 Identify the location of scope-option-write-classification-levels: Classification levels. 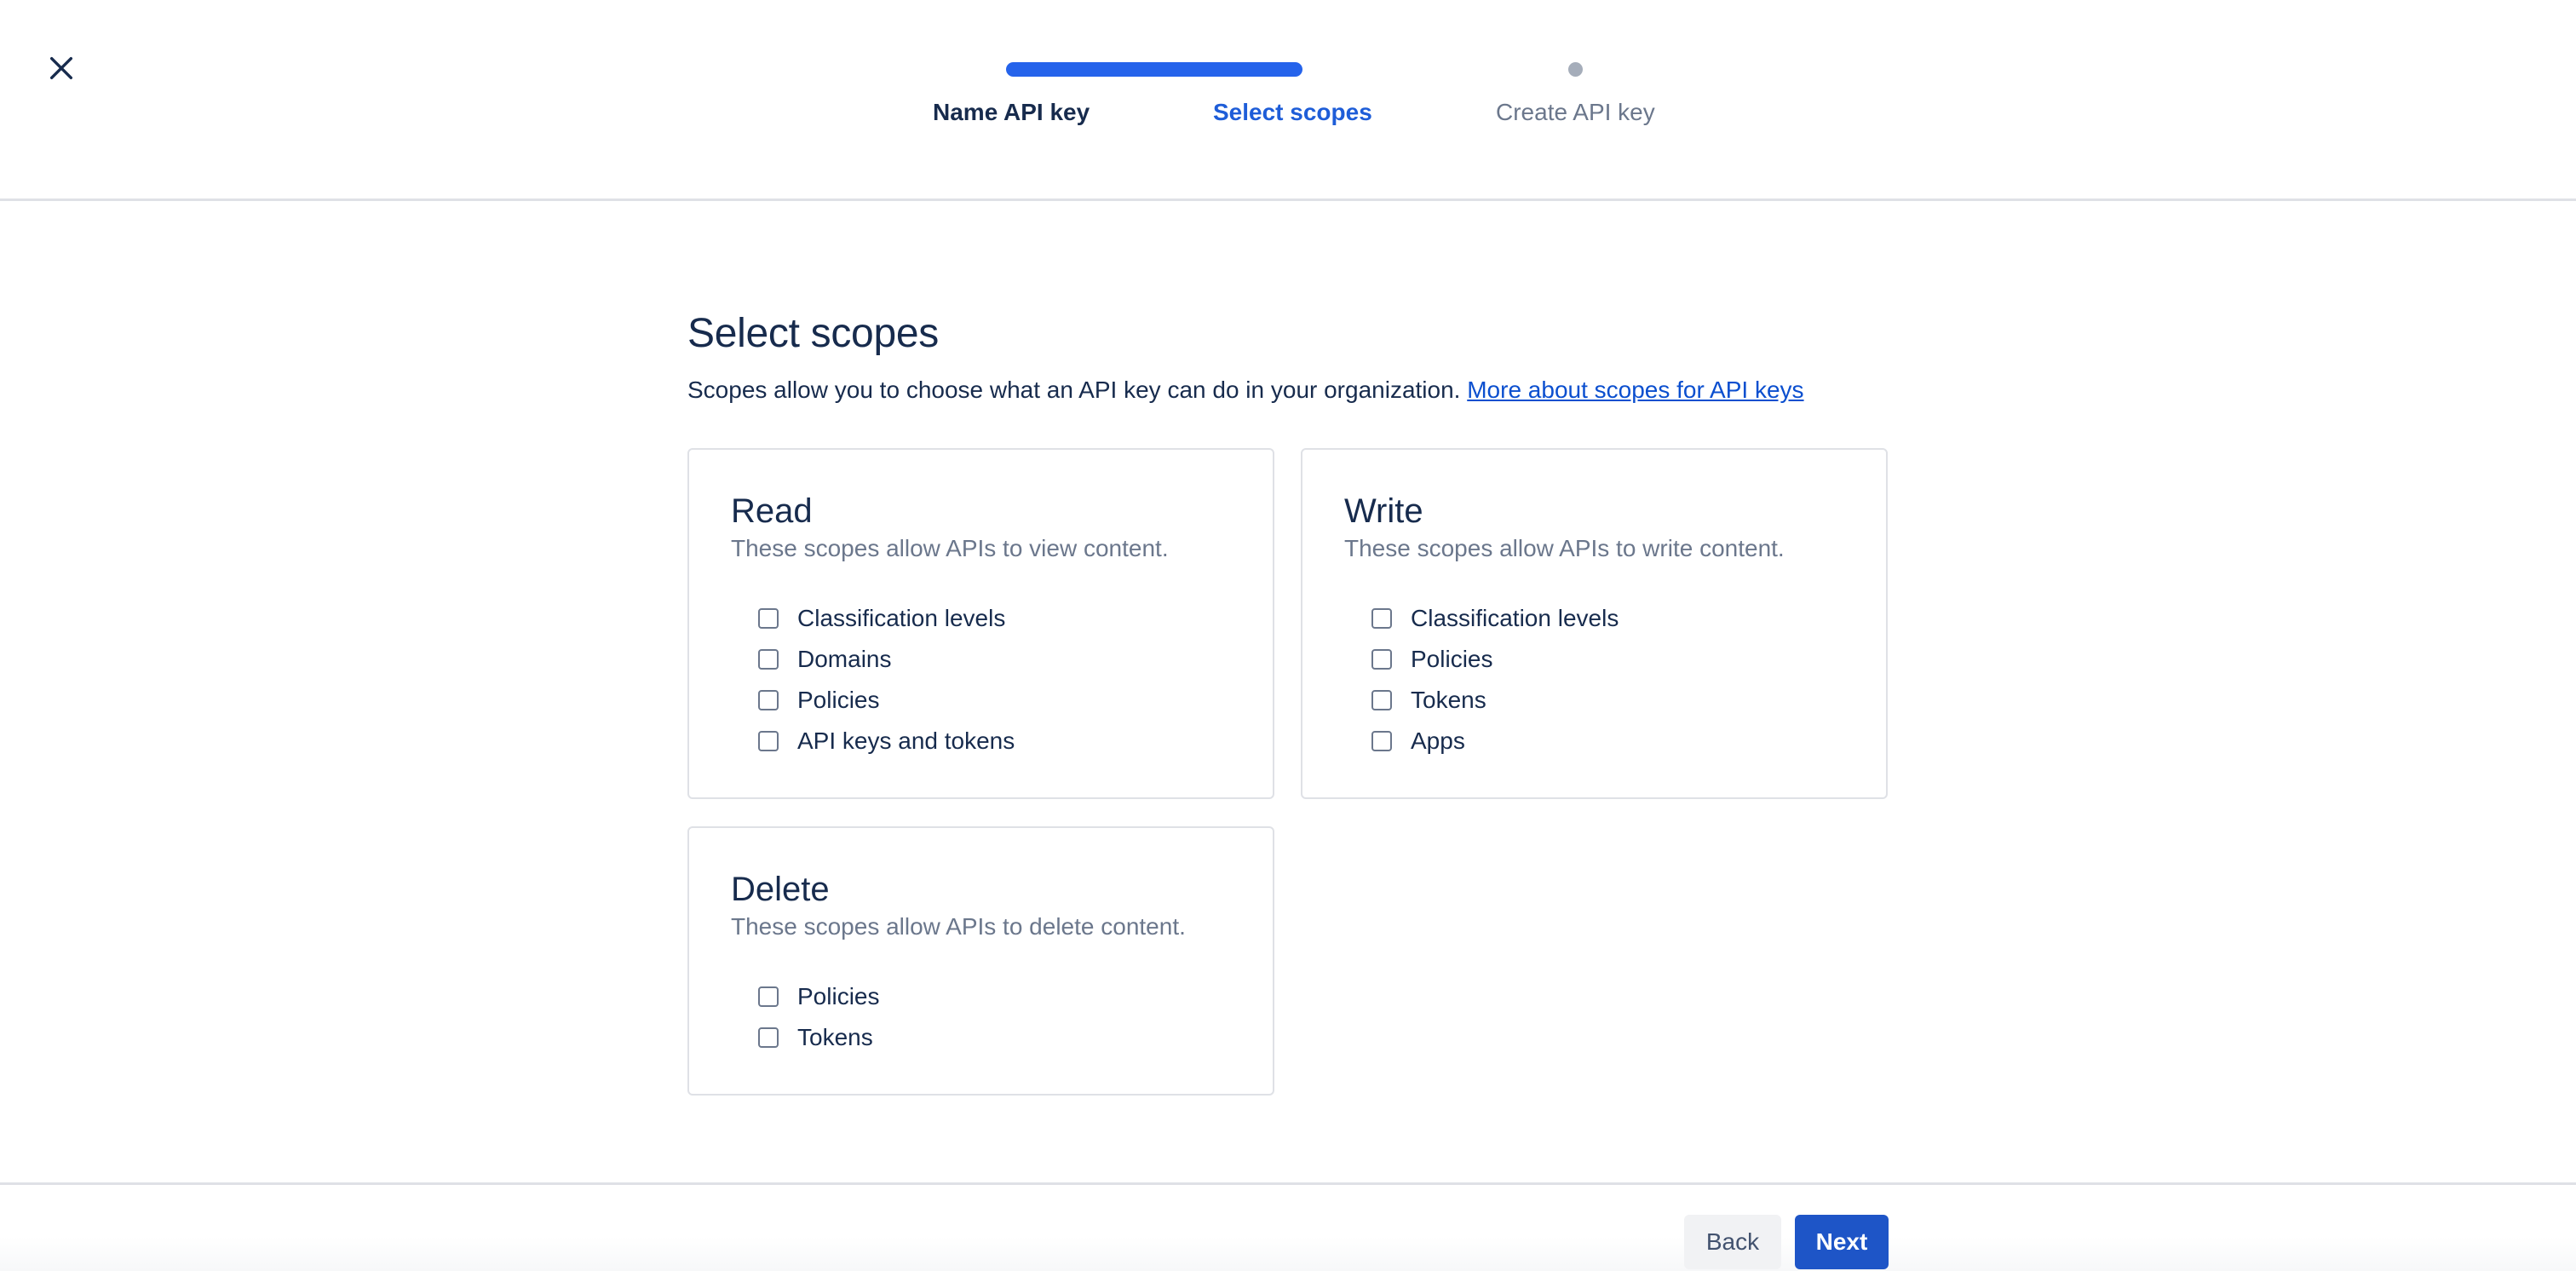
(1495, 618).